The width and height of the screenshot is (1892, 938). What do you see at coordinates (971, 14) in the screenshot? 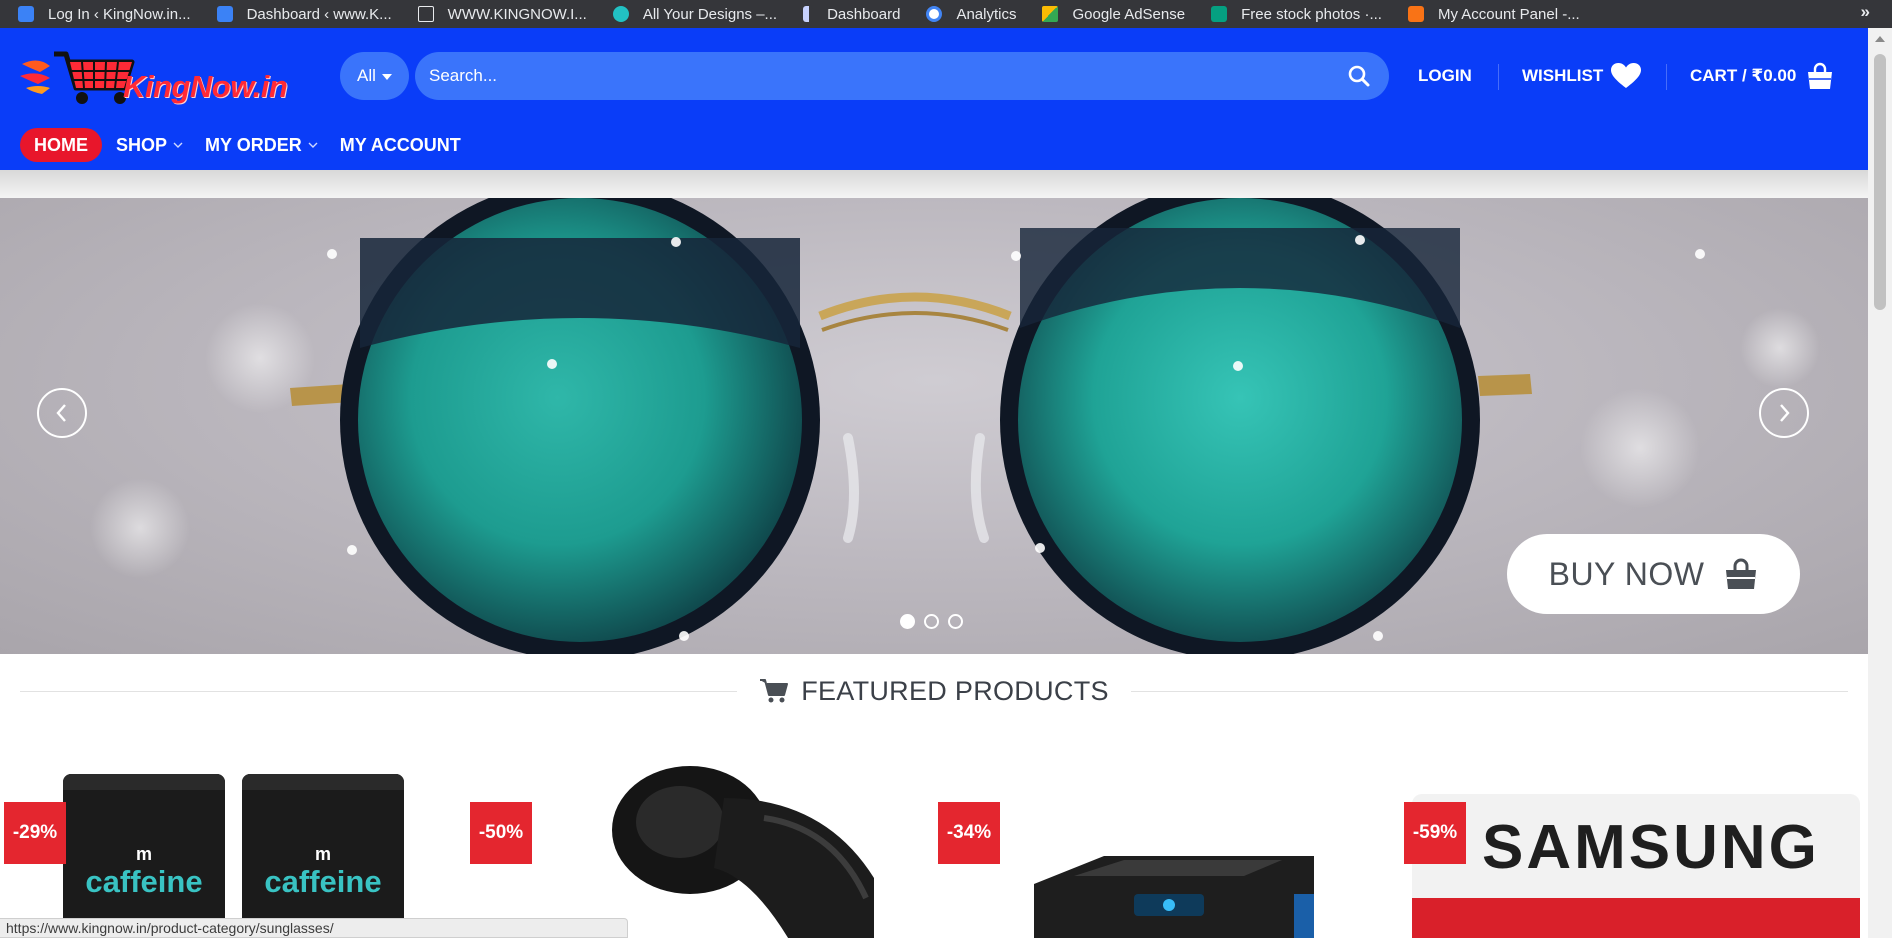
I see `bookmark-analytics: Analytics` at bounding box center [971, 14].